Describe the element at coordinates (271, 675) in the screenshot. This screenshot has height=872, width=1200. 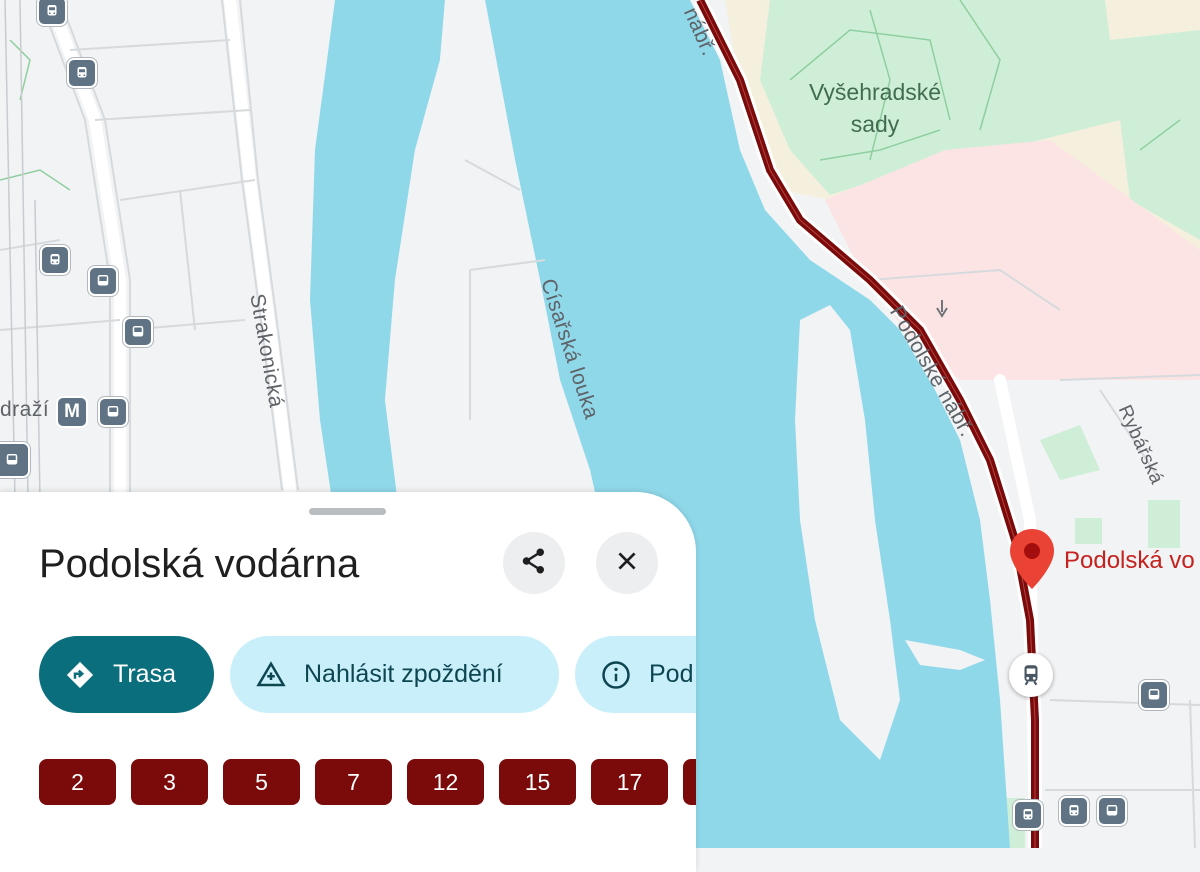
I see `report-delay-icon` at that location.